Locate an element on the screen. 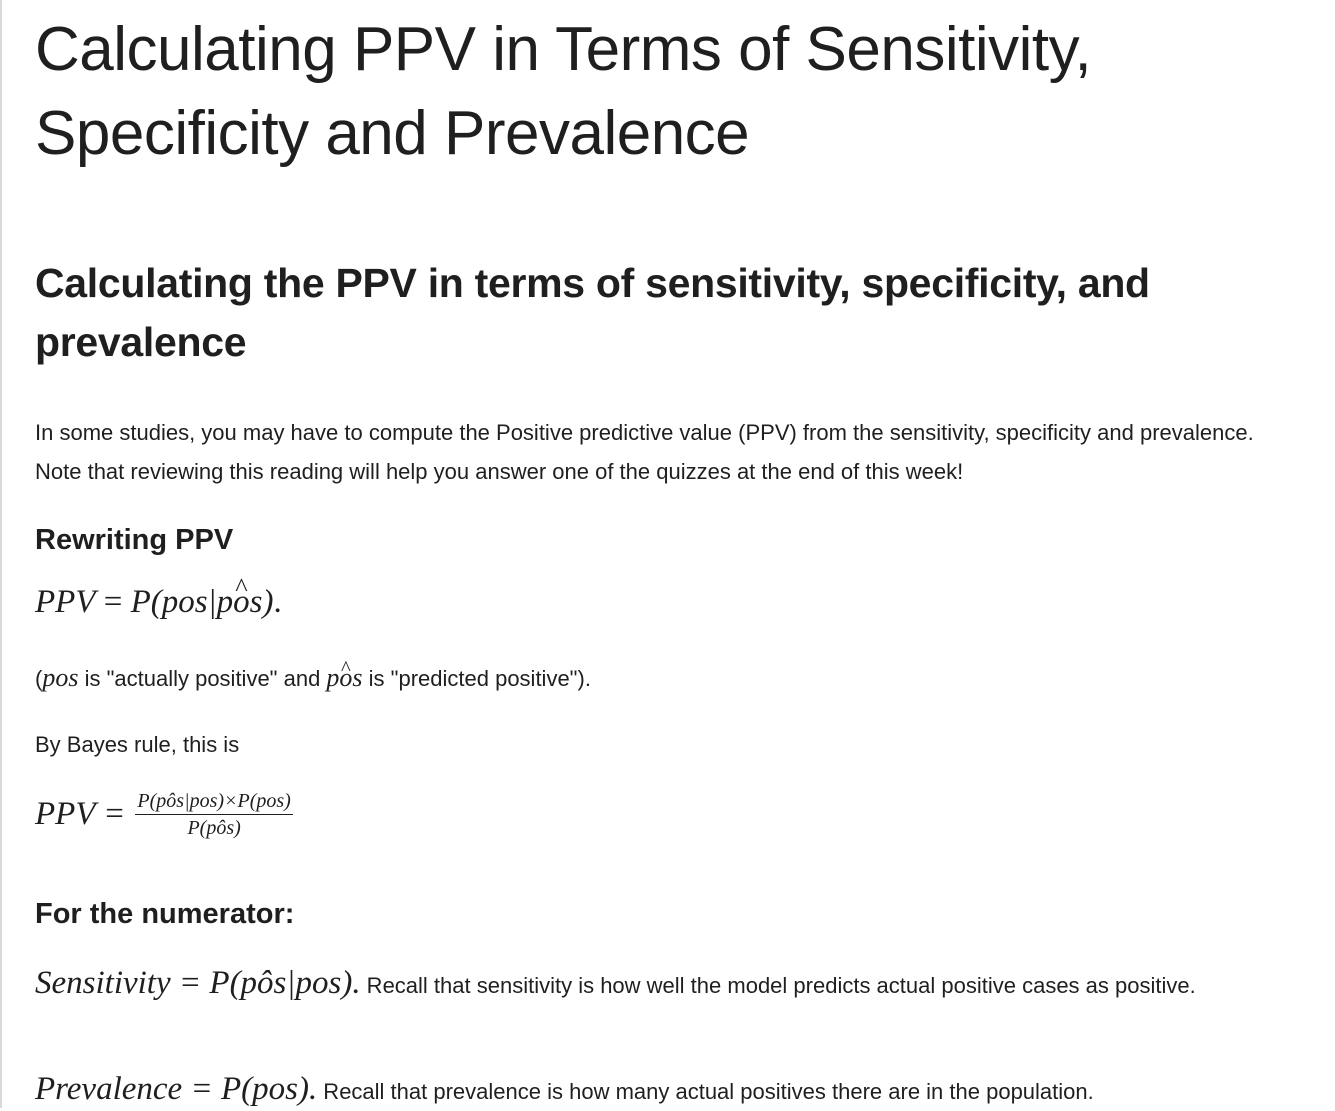 This screenshot has height=1111, width=1335. content-left-border is located at coordinates (1, 554).